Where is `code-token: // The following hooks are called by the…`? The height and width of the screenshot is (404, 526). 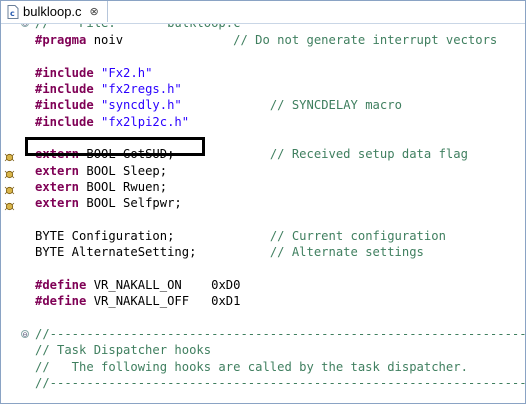 code-token: // The following hooks are called by the… is located at coordinates (251, 367).